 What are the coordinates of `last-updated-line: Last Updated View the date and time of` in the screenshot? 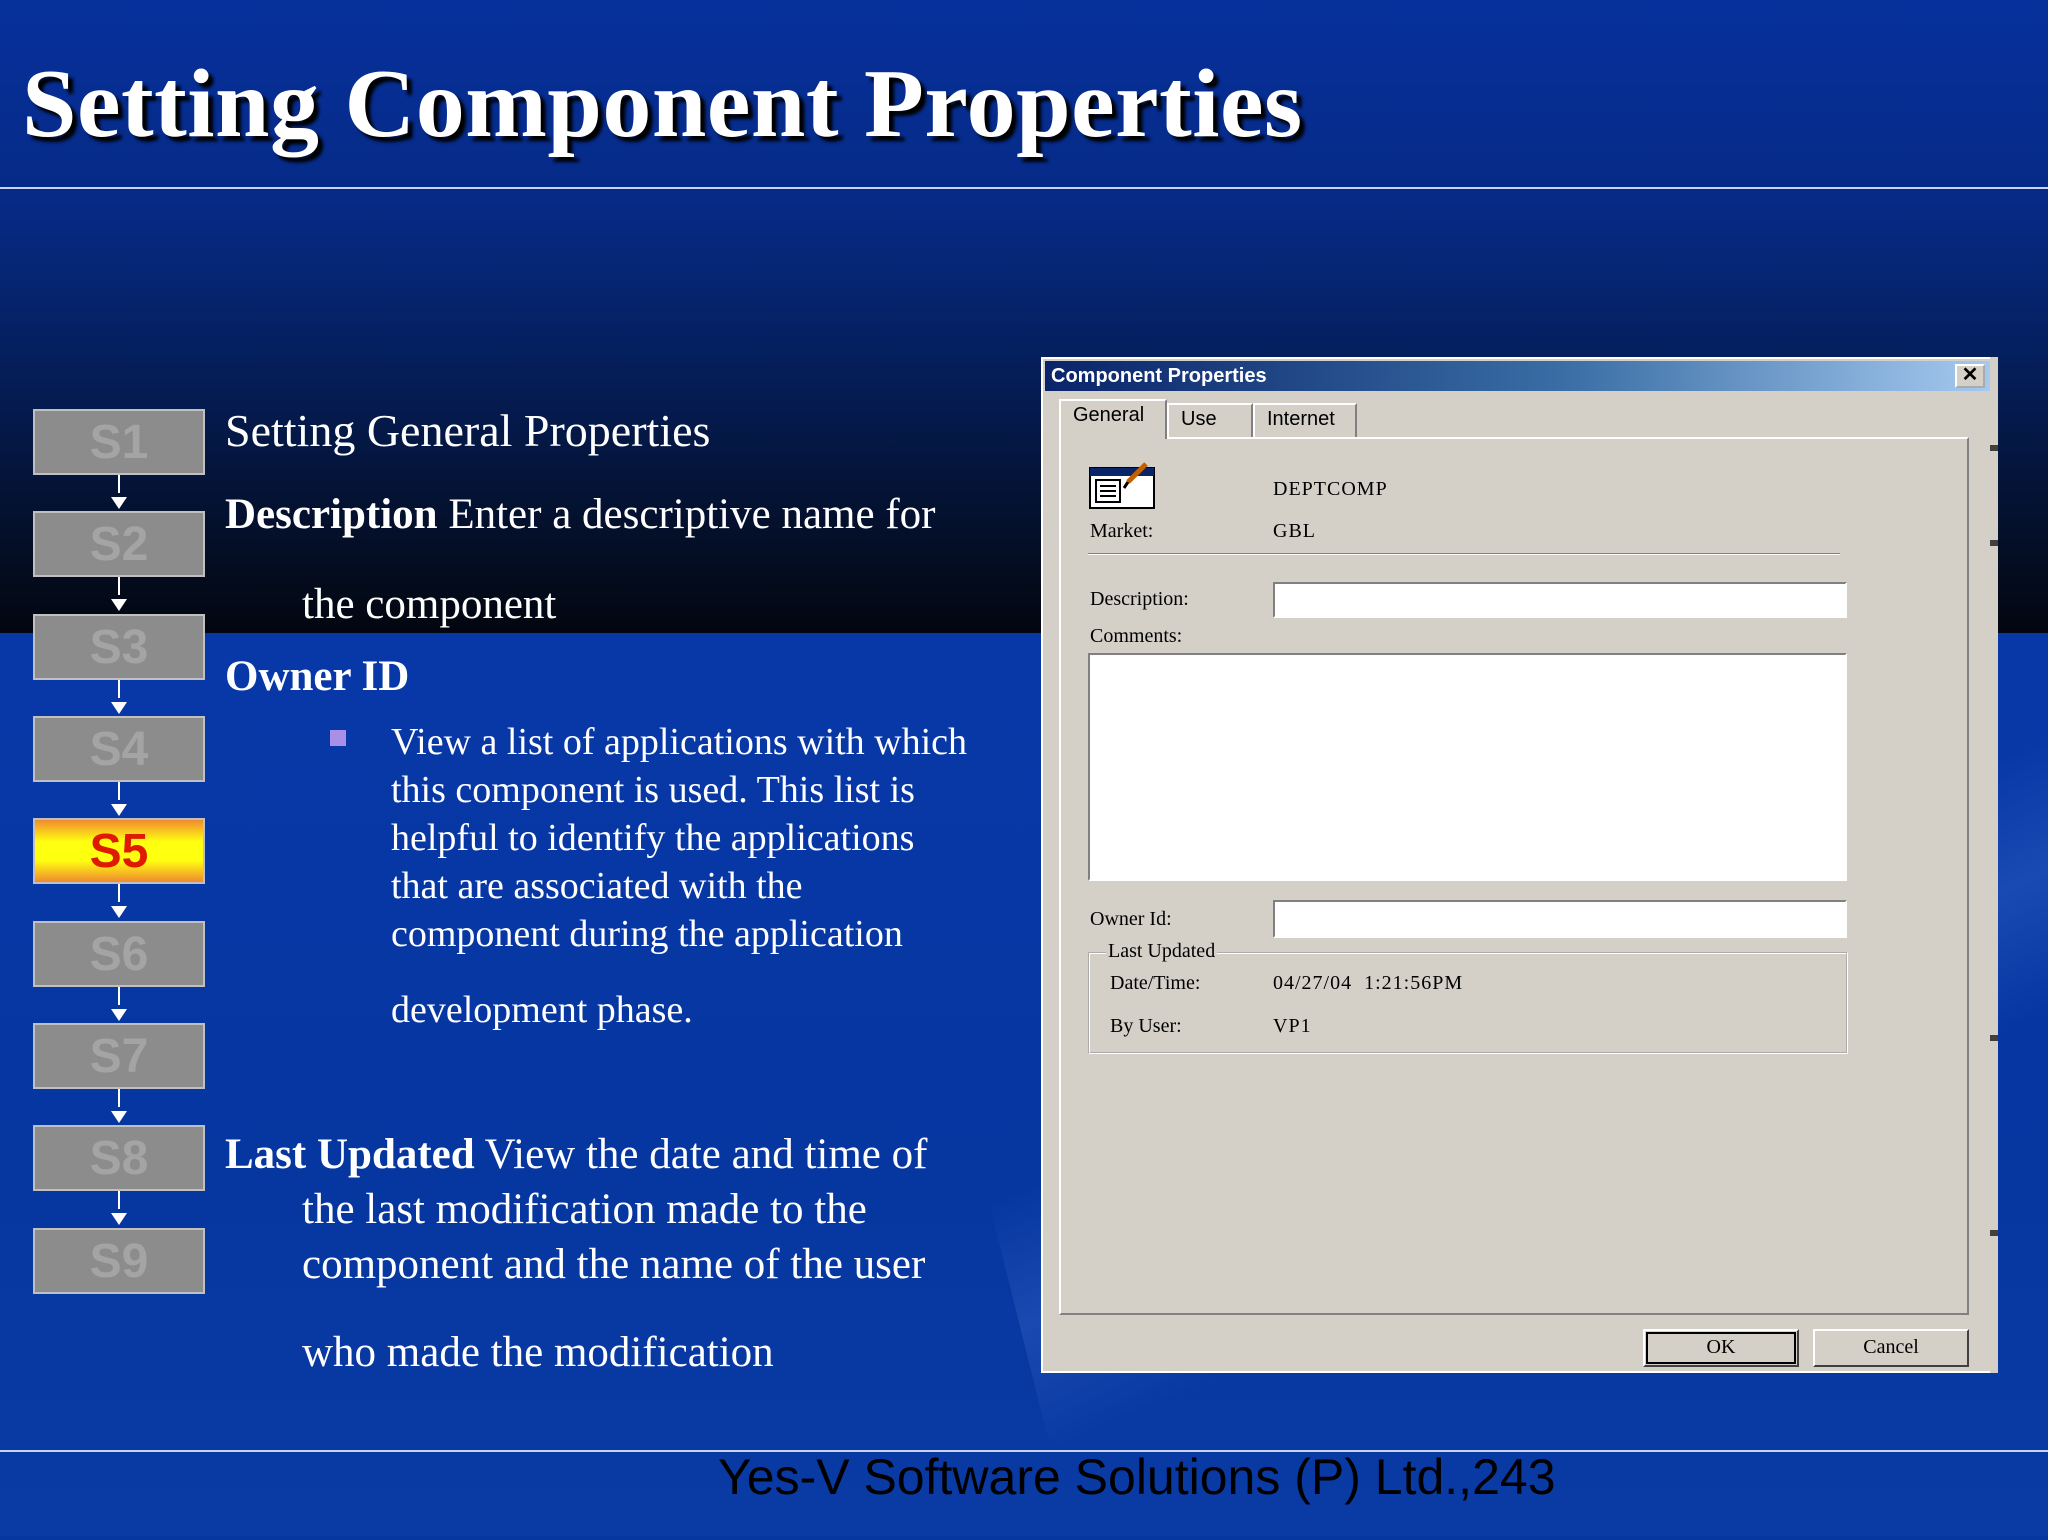 It's located at (576, 1154).